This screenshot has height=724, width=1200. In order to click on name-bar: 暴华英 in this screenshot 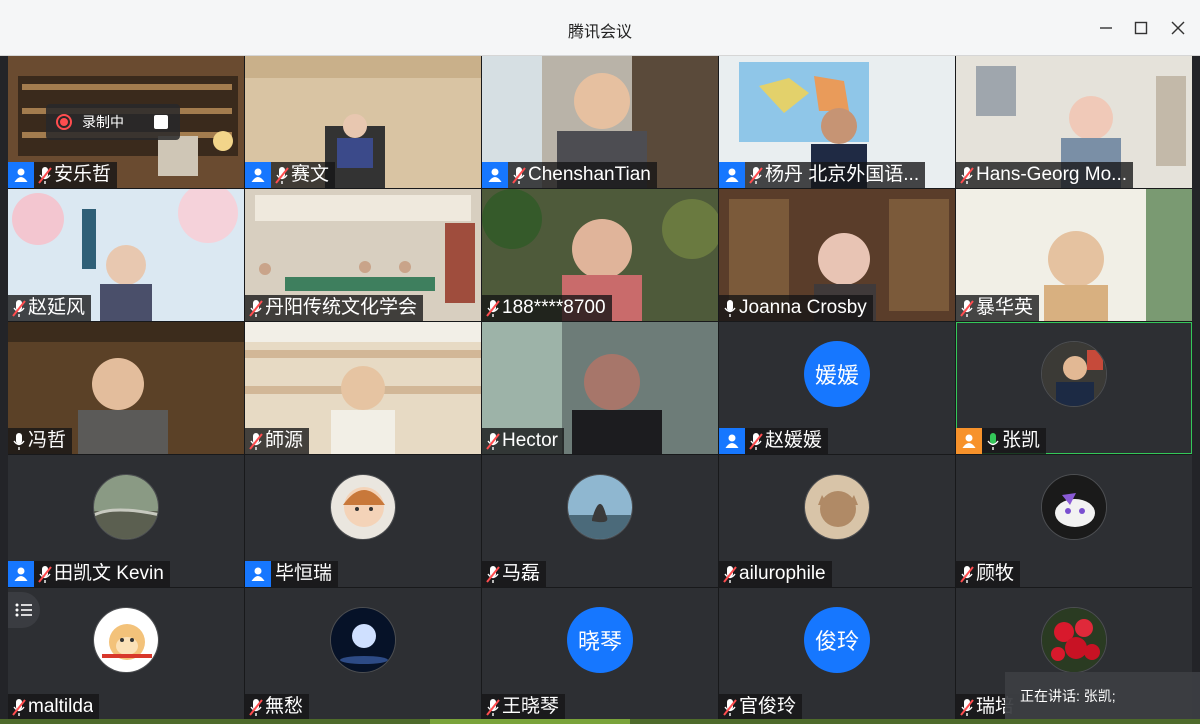, I will do `click(998, 308)`.